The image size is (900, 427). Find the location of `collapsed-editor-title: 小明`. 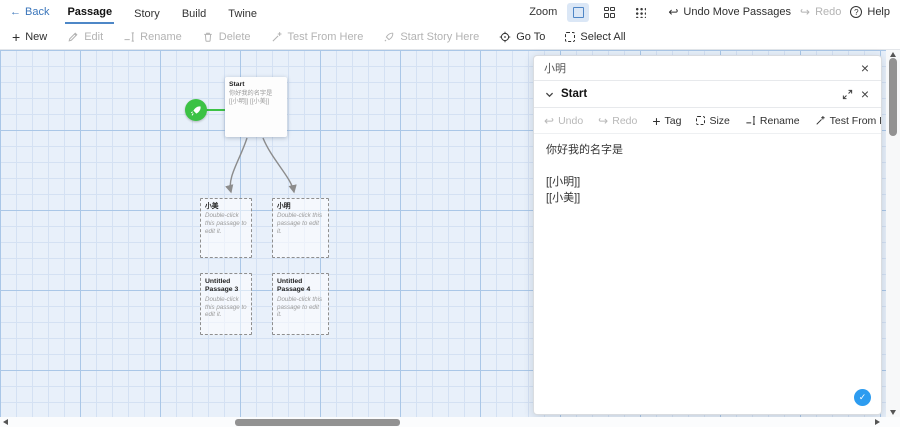

collapsed-editor-title: 小明 is located at coordinates (555, 69).